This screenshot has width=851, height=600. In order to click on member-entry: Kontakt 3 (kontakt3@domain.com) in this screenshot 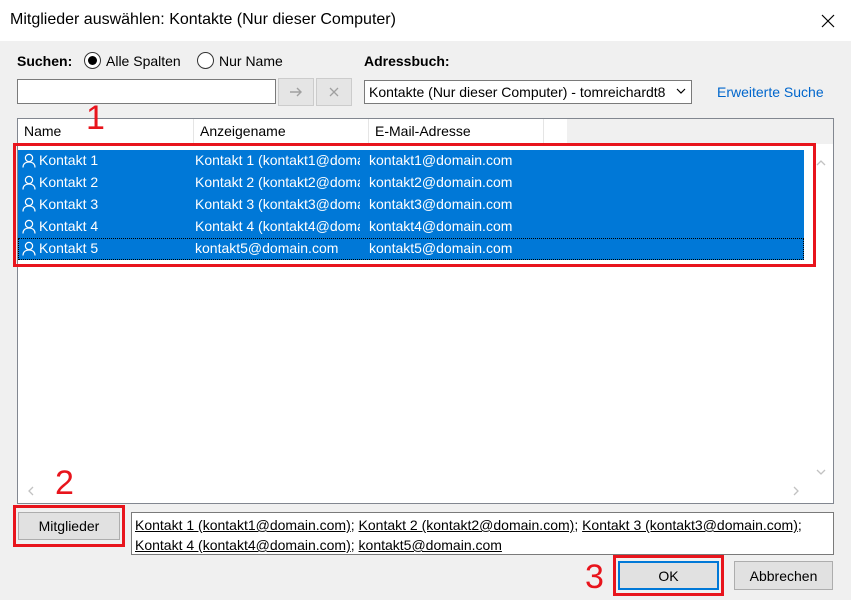, I will do `click(690, 525)`.